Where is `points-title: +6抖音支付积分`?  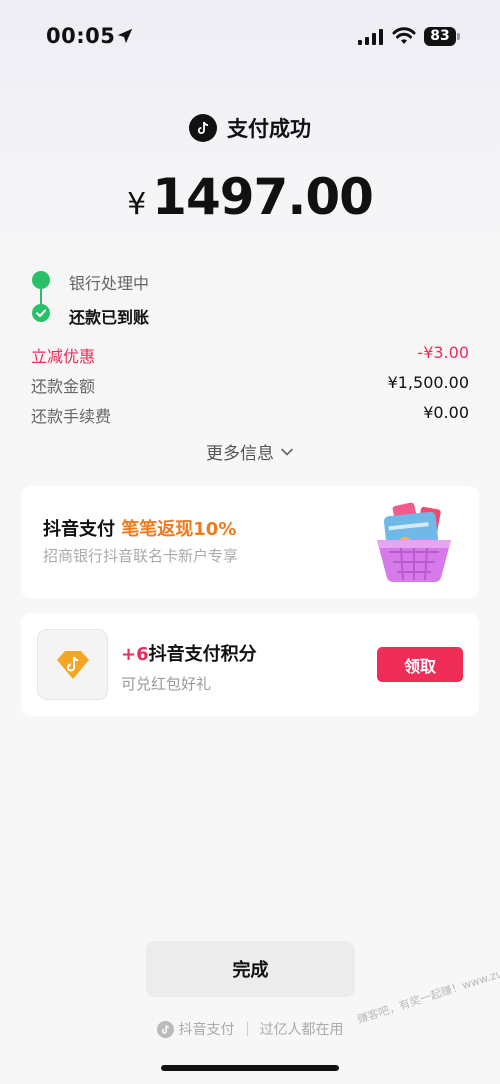 points-title: +6抖音支付积分 is located at coordinates (189, 653).